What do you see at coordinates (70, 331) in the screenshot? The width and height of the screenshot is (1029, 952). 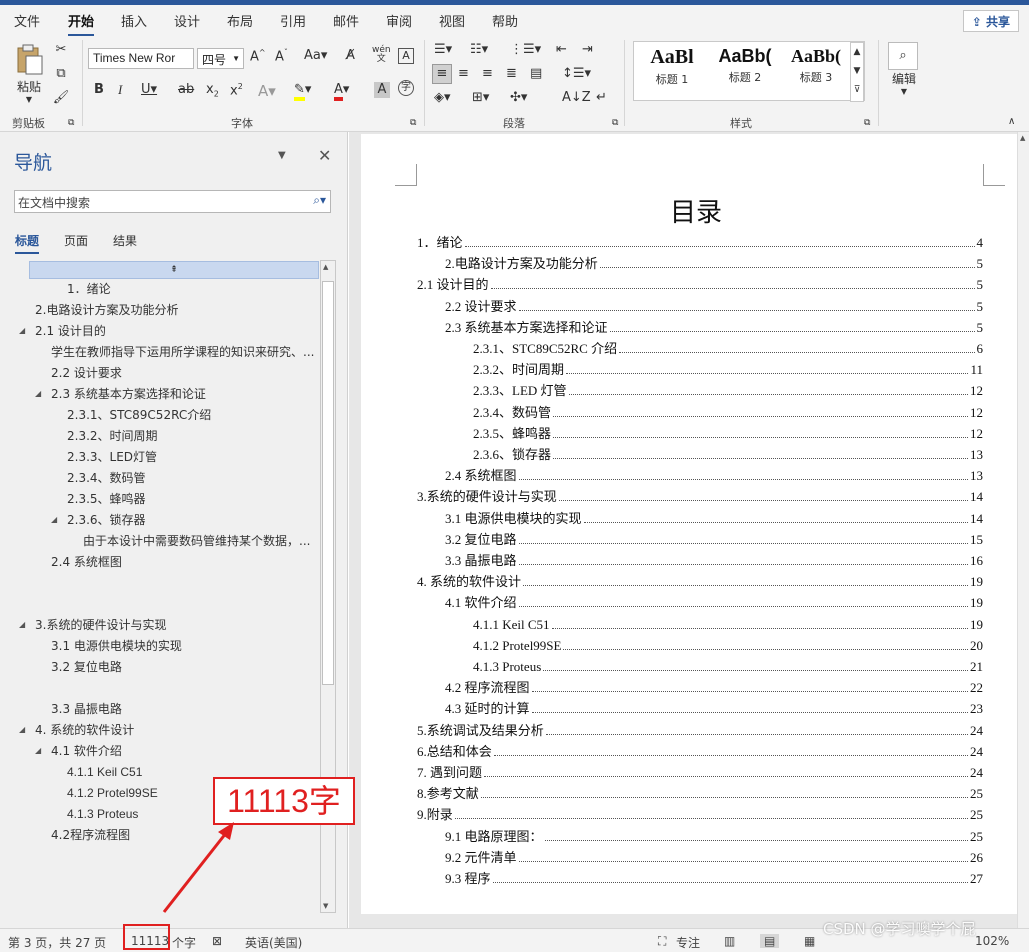 I see `nav-item: 2.1 设计目的` at bounding box center [70, 331].